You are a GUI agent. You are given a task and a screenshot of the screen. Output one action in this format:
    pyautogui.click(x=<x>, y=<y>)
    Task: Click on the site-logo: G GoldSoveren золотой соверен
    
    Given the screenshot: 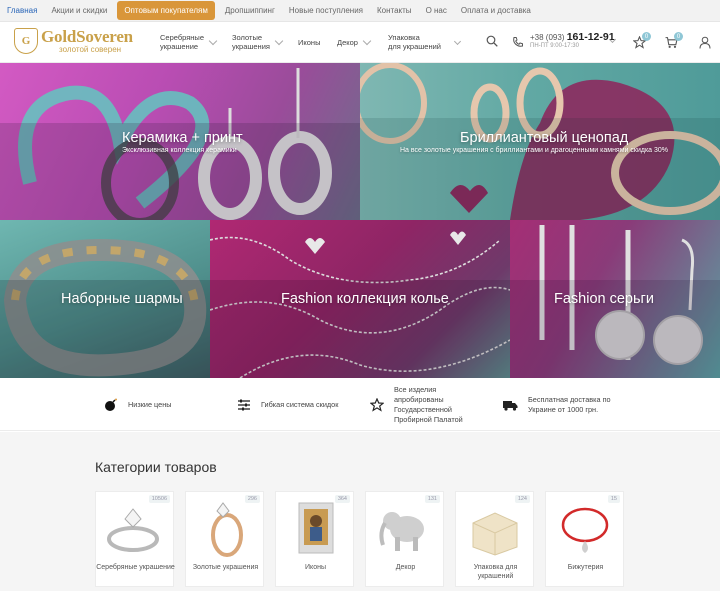 What is the action you would take?
    pyautogui.click(x=74, y=42)
    